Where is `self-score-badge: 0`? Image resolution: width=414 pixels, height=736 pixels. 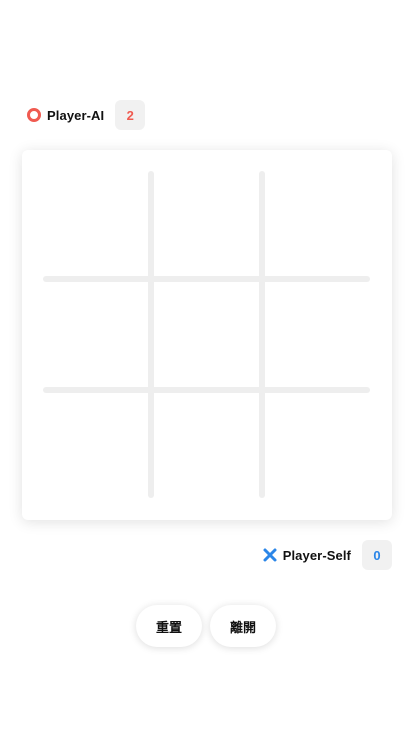
self-score-badge: 0 is located at coordinates (377, 555).